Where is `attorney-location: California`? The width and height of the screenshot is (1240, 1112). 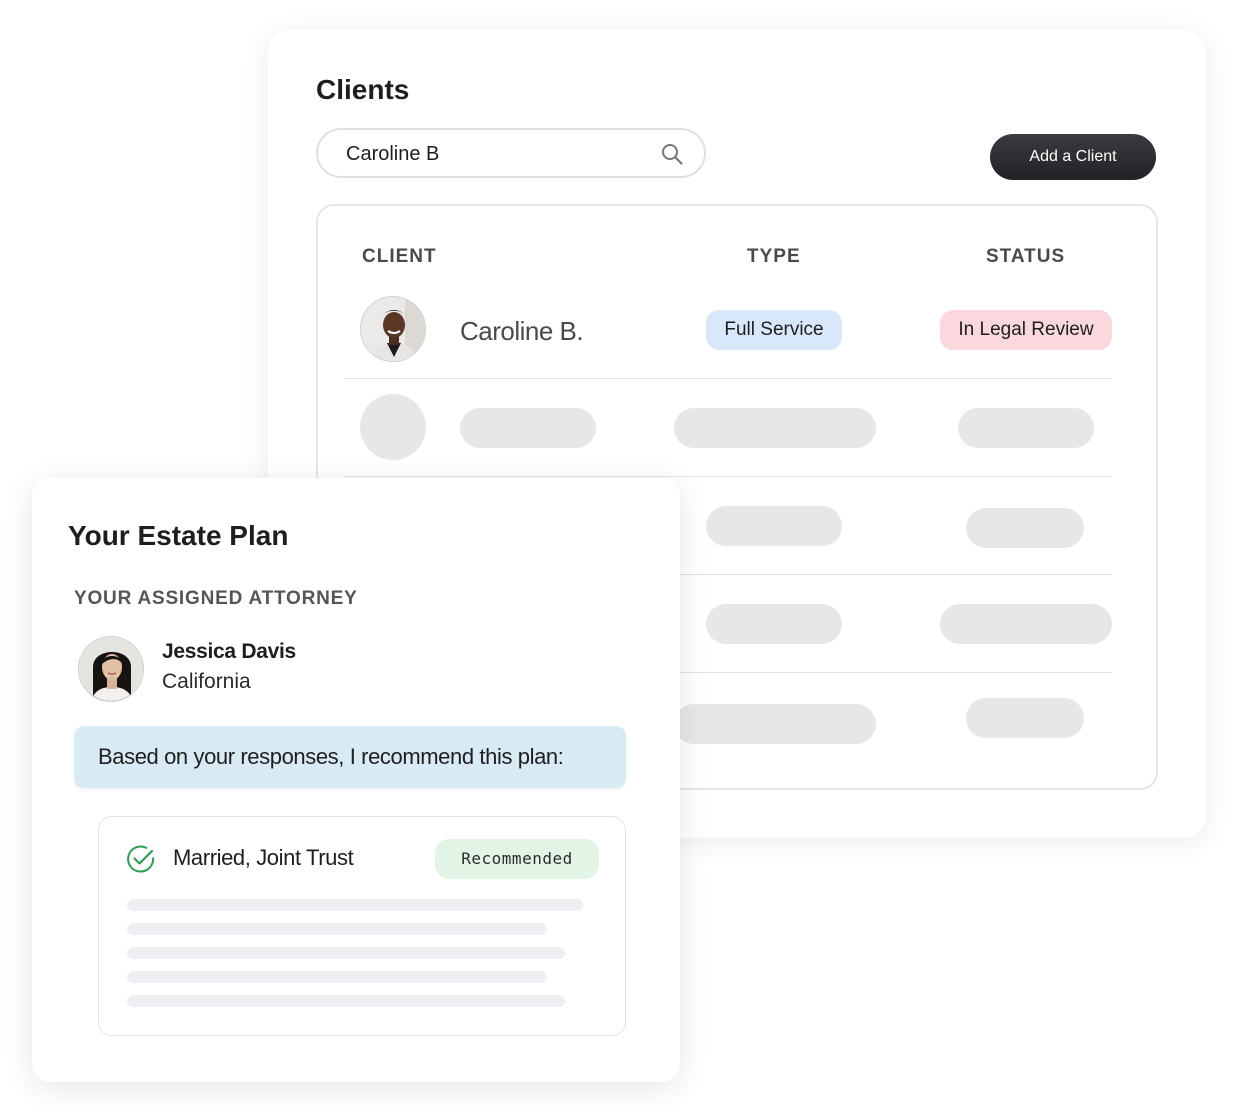 attorney-location: California is located at coordinates (206, 681).